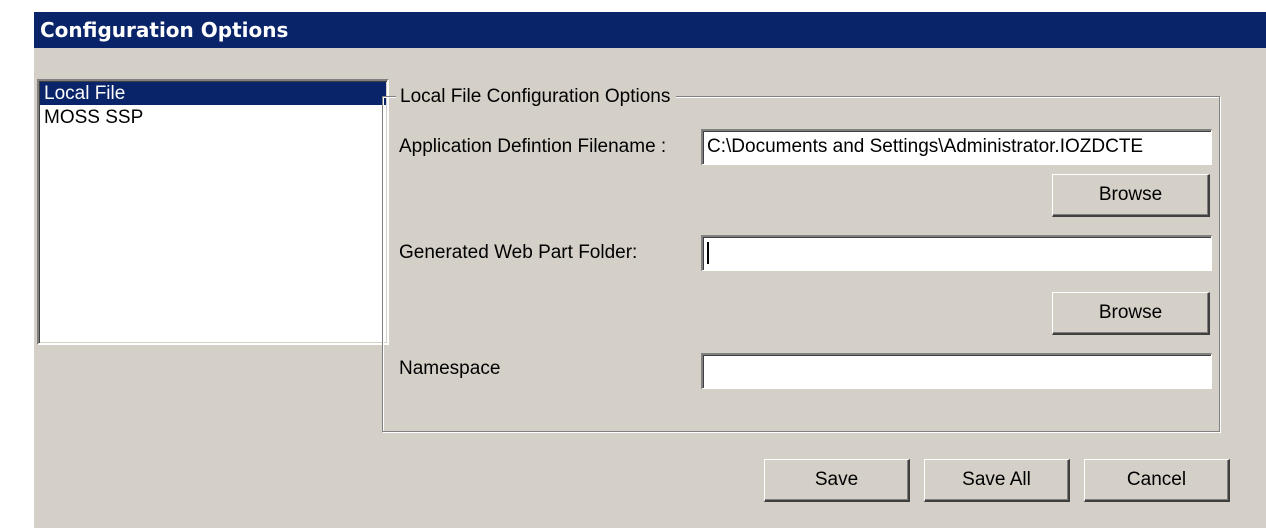 The width and height of the screenshot is (1266, 528). Describe the element at coordinates (450, 368) in the screenshot. I see `namespace-label: Namespace` at that location.